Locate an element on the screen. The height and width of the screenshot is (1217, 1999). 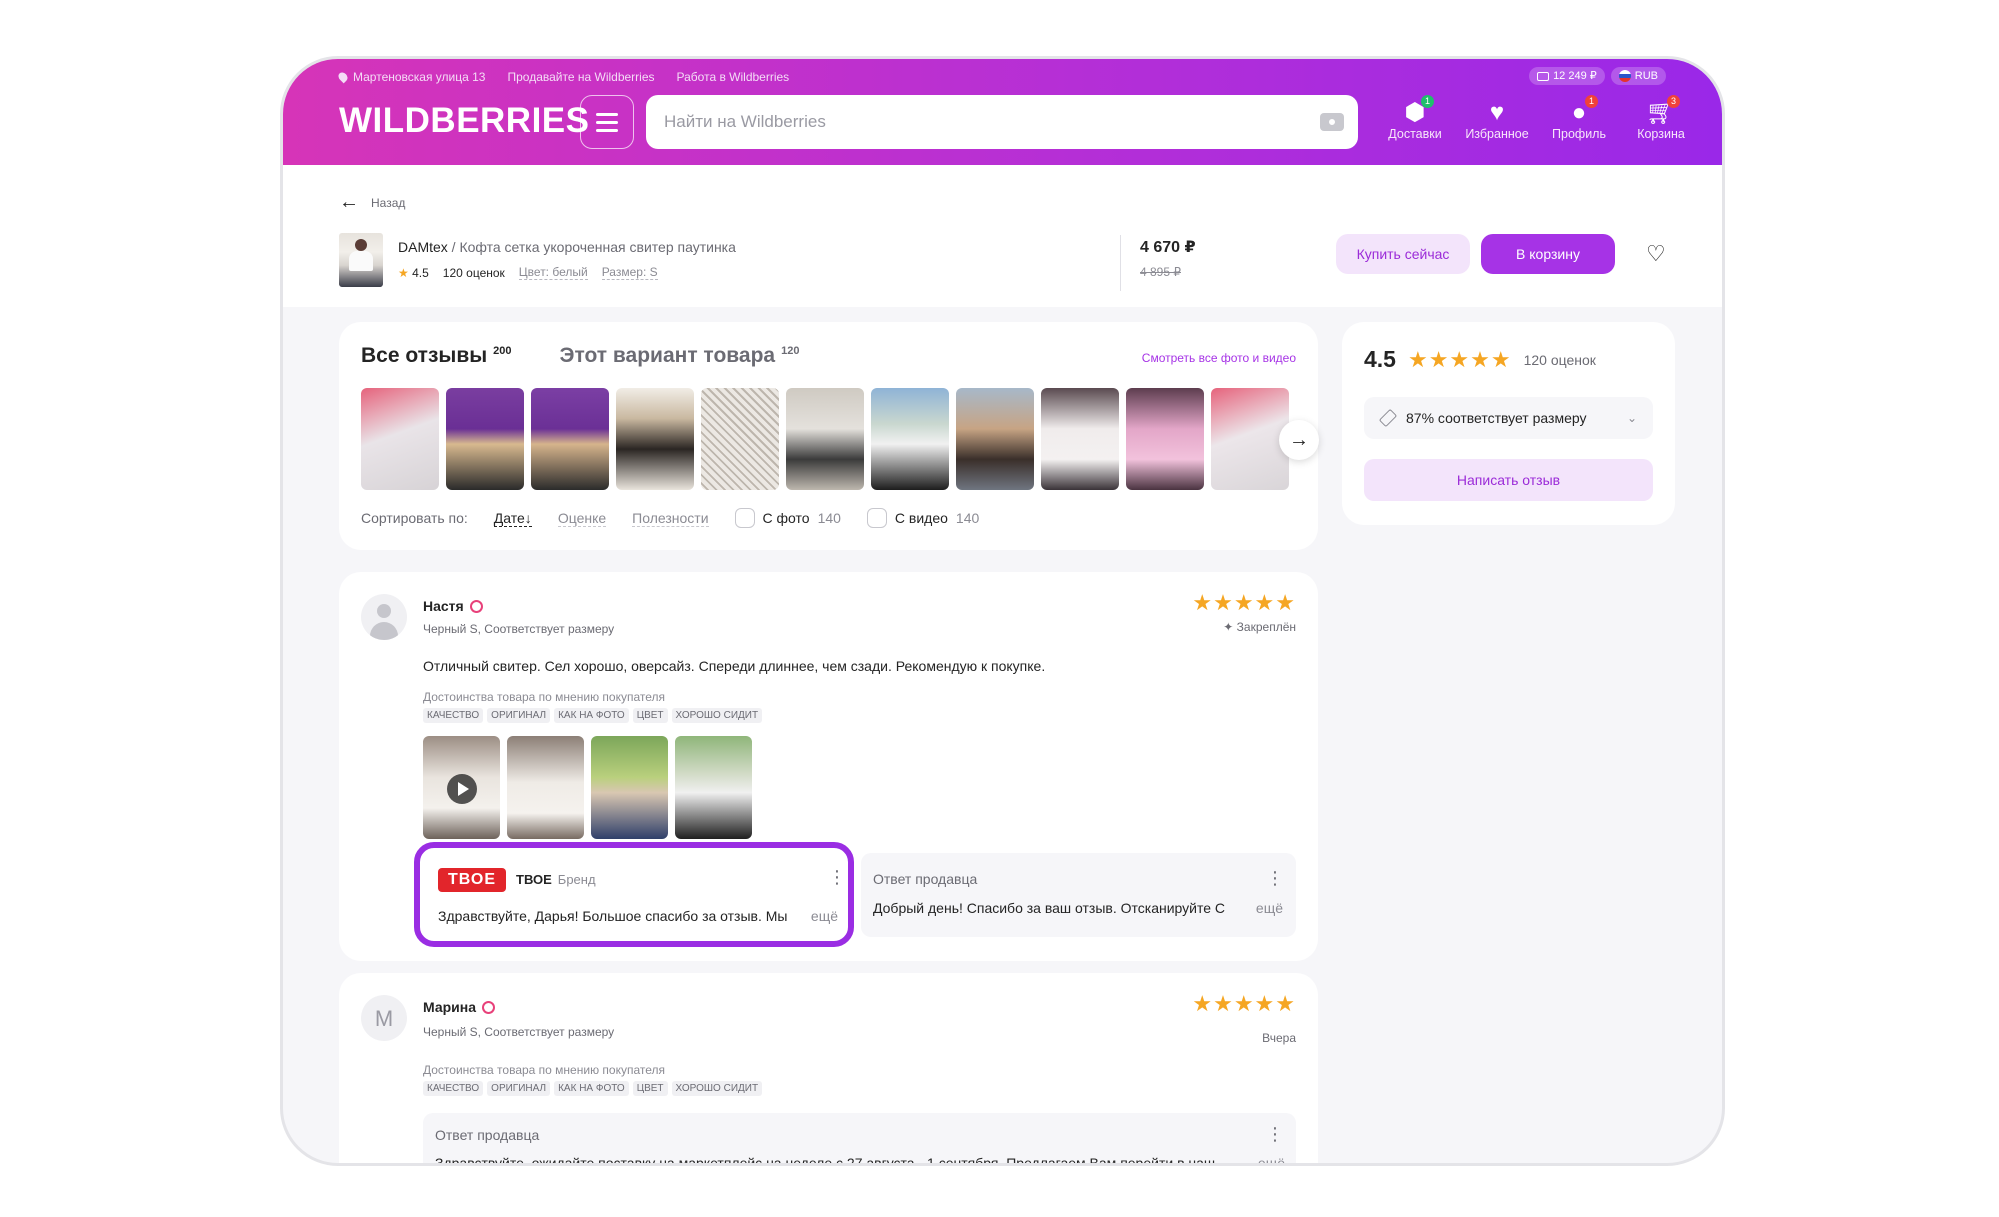
logo: WILDBERRIES is located at coordinates (464, 121).